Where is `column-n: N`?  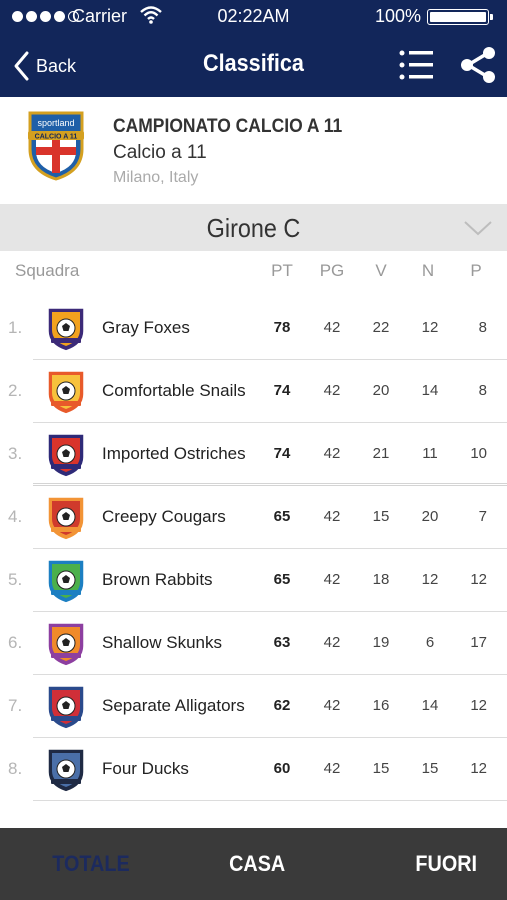 column-n: N is located at coordinates (428, 270).